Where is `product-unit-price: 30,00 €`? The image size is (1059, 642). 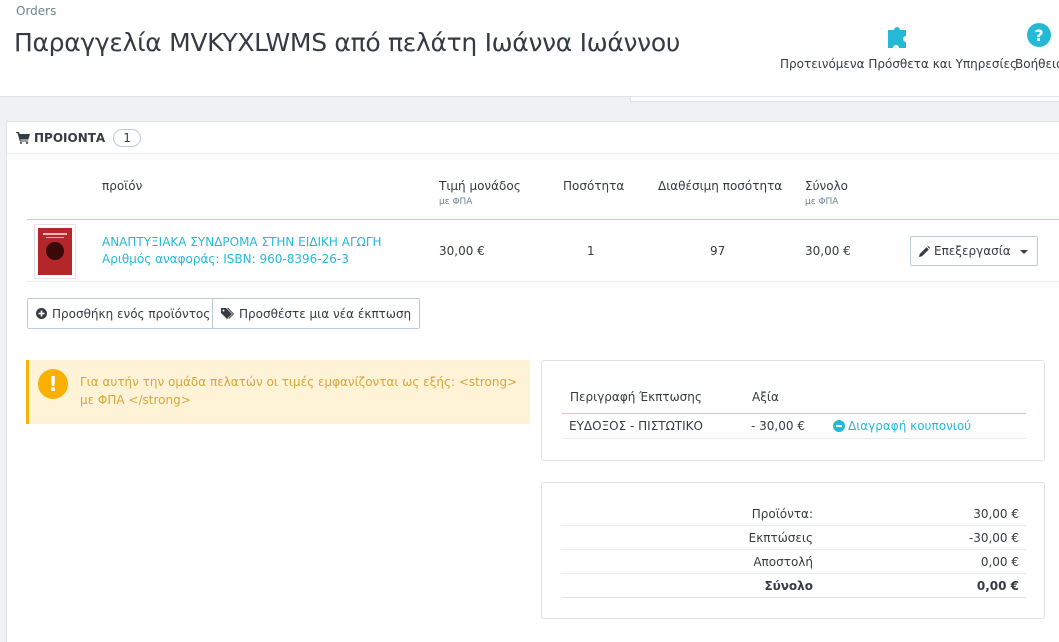 product-unit-price: 30,00 € is located at coordinates (462, 251).